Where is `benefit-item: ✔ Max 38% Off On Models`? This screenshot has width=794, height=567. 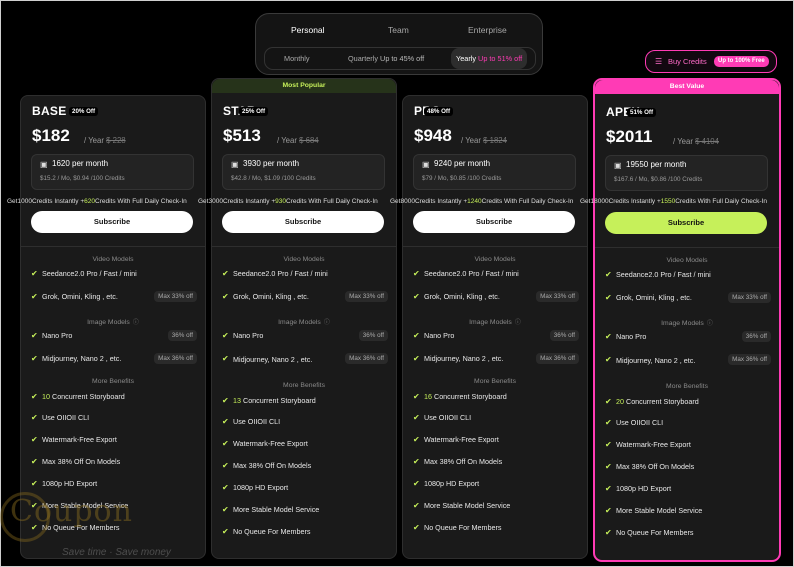
benefit-item: ✔ Max 38% Off On Models is located at coordinates (496, 463).